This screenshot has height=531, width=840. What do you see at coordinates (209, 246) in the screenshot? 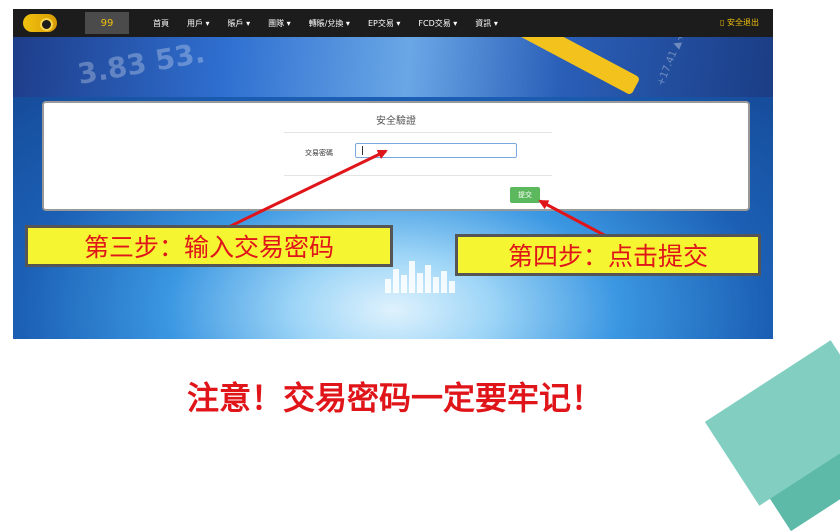
I see `step3-callout: 第三步：输入交易密码` at bounding box center [209, 246].